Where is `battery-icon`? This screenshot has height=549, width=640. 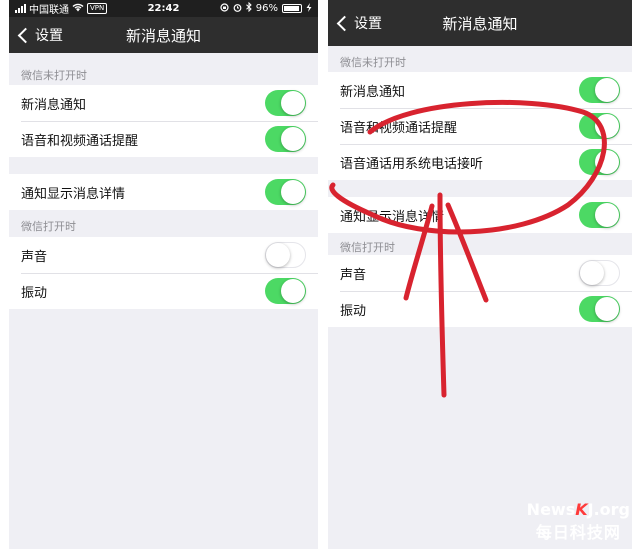 battery-icon is located at coordinates (292, 8).